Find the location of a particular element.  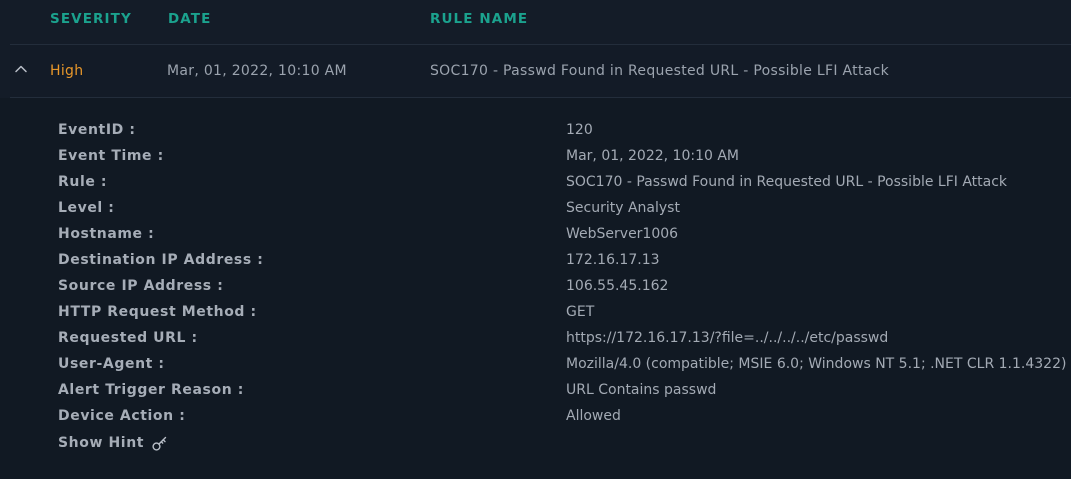

detail-label: EventID : is located at coordinates (97, 130).